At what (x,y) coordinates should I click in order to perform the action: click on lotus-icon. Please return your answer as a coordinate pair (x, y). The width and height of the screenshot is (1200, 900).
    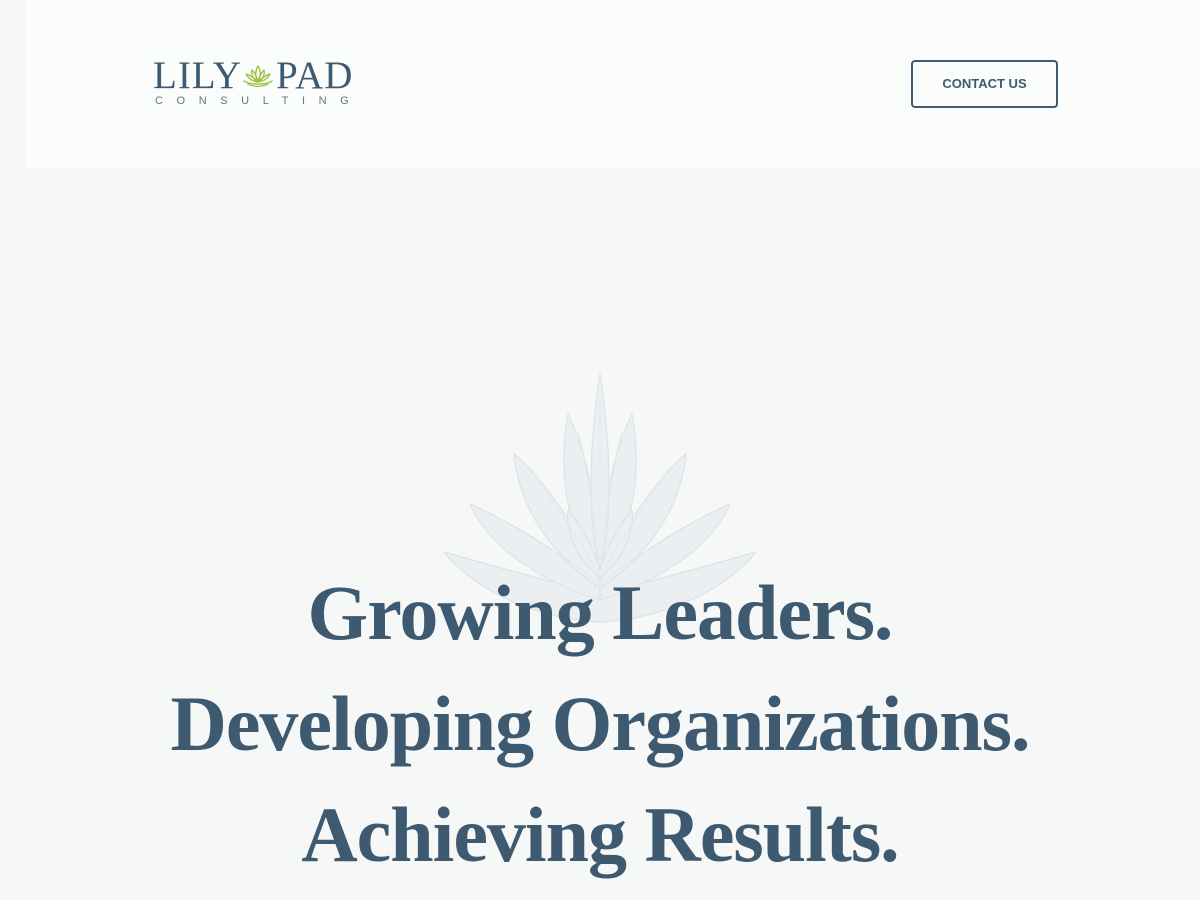
    Looking at the image, I should click on (258, 76).